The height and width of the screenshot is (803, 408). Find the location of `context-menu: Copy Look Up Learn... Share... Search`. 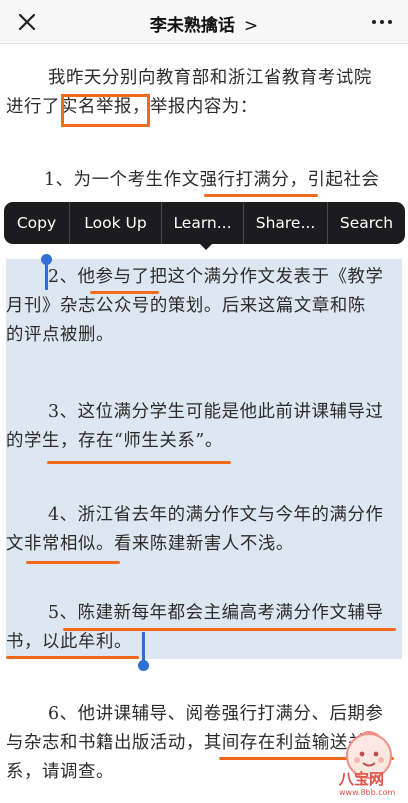

context-menu: Copy Look Up Learn... Share... Search is located at coordinates (204, 223).